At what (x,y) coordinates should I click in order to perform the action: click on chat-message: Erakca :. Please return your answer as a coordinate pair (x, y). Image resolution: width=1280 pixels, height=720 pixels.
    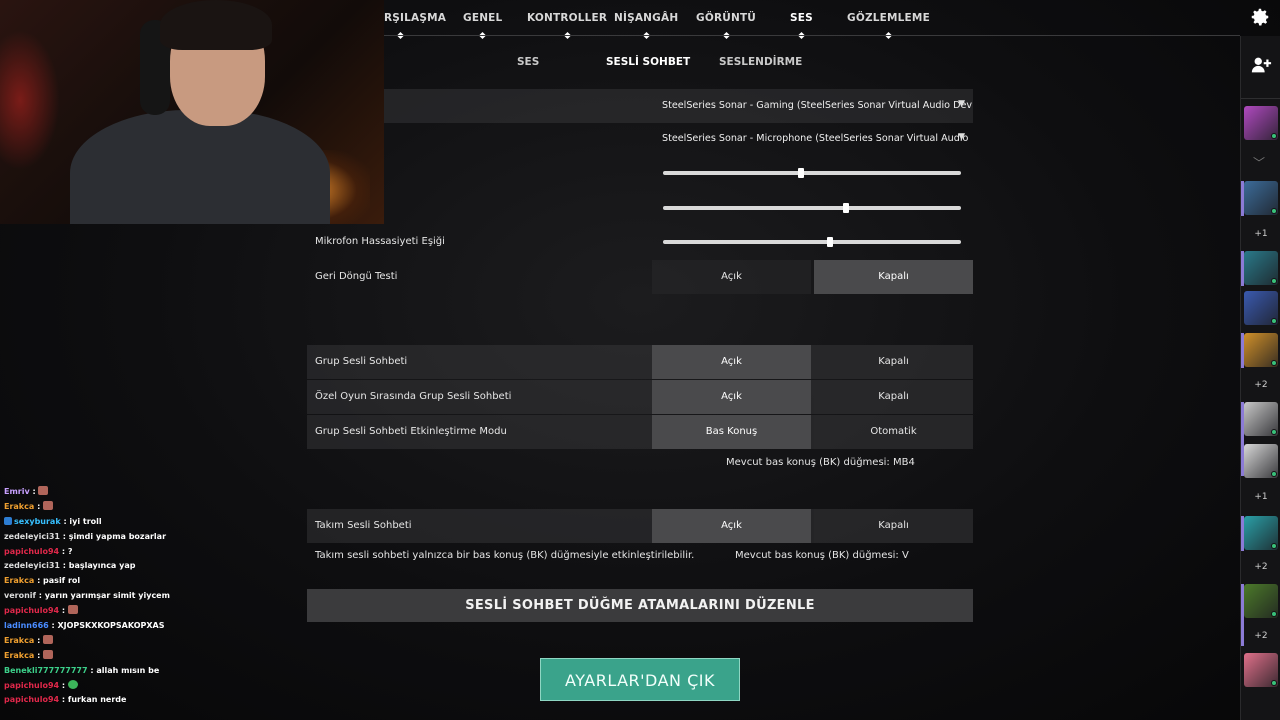
    Looking at the image, I should click on (104, 507).